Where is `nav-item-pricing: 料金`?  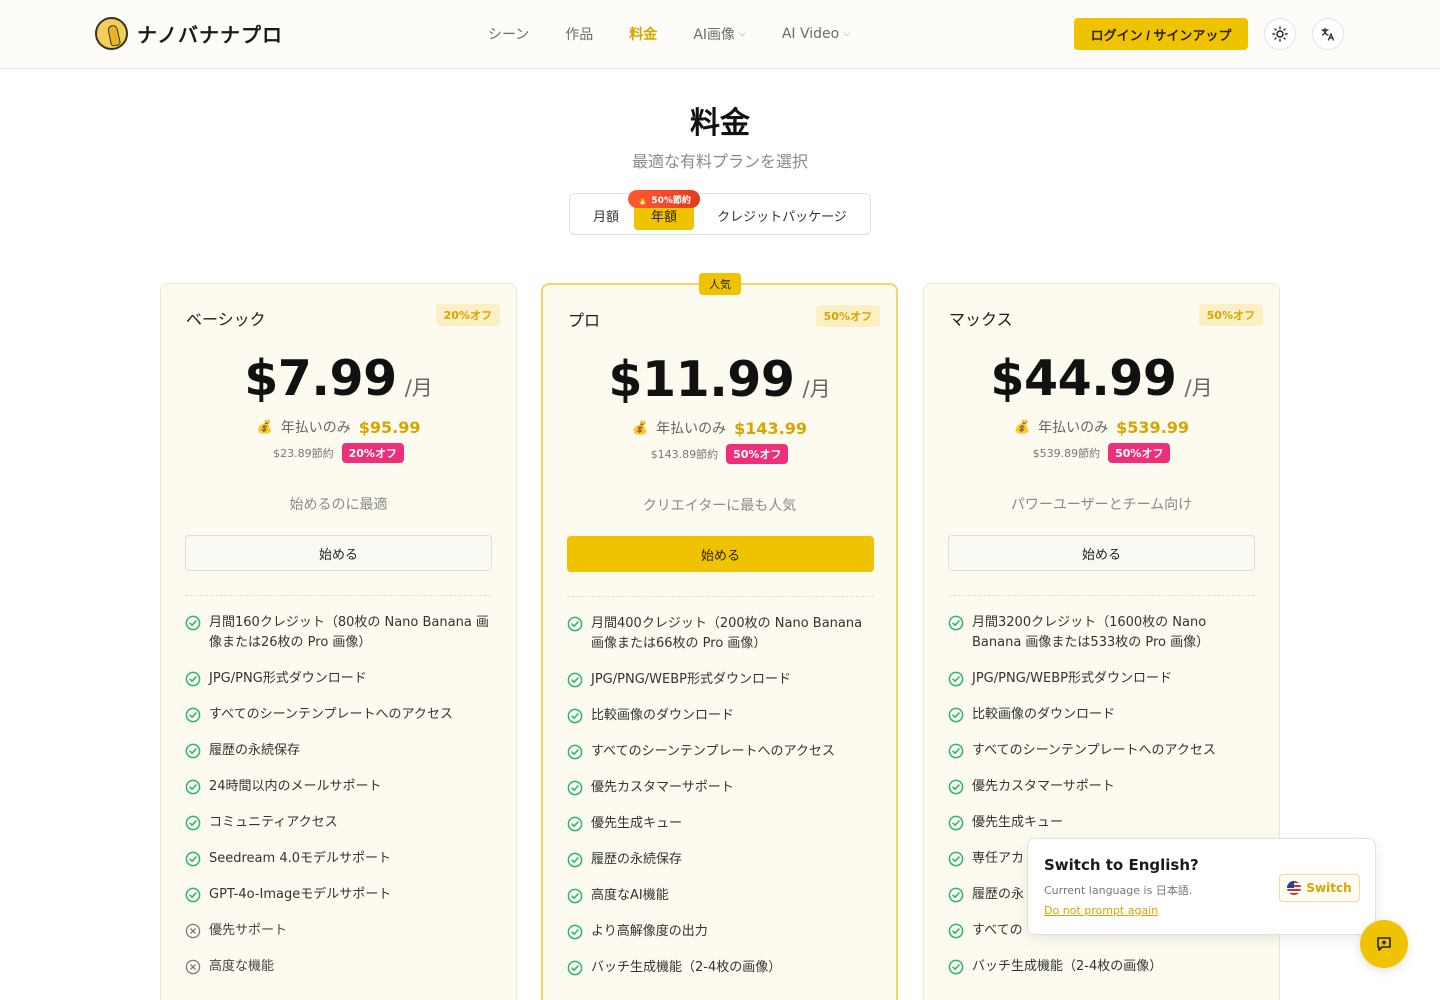
nav-item-pricing: 料金 is located at coordinates (643, 34).